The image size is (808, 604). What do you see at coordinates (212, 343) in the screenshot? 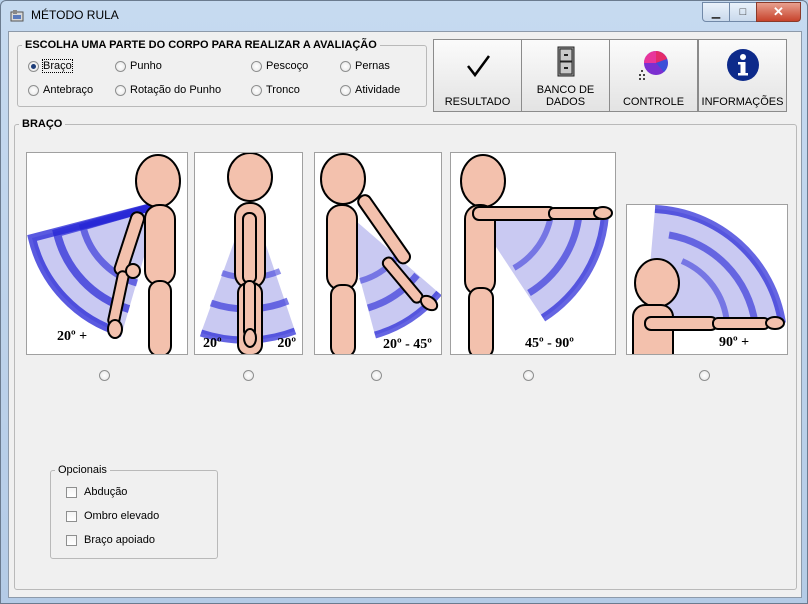
I see `angle-label-left: 20º` at bounding box center [212, 343].